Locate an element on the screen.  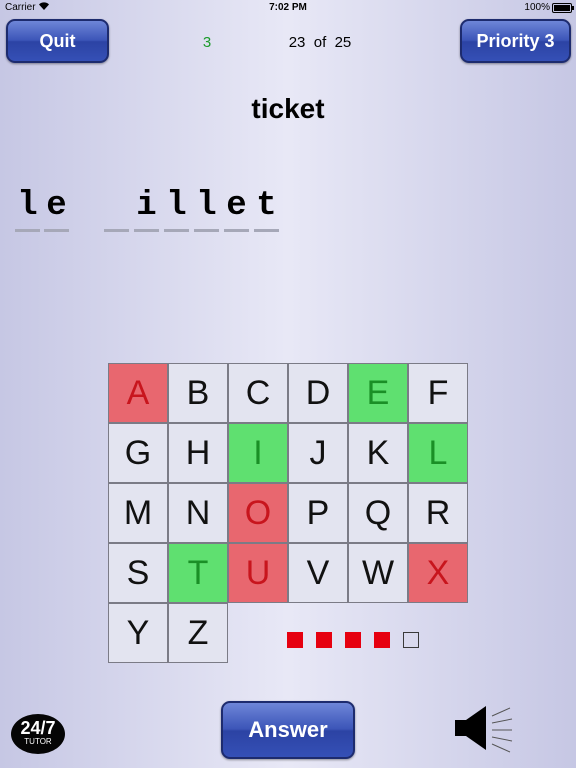
letter-slot: t is located at coordinates (266, 209).